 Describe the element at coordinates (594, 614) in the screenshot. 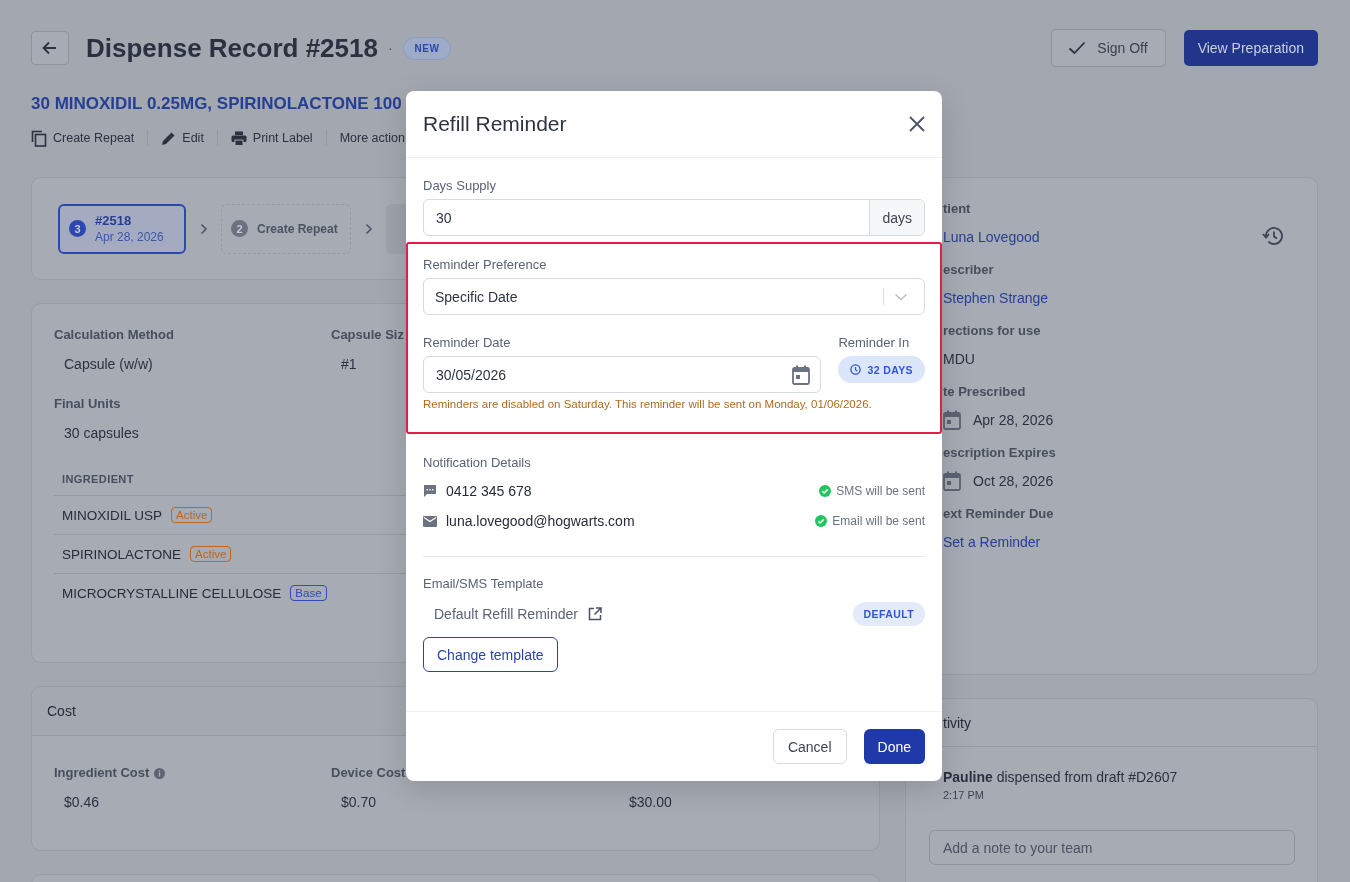

I see `external-link-icon` at that location.